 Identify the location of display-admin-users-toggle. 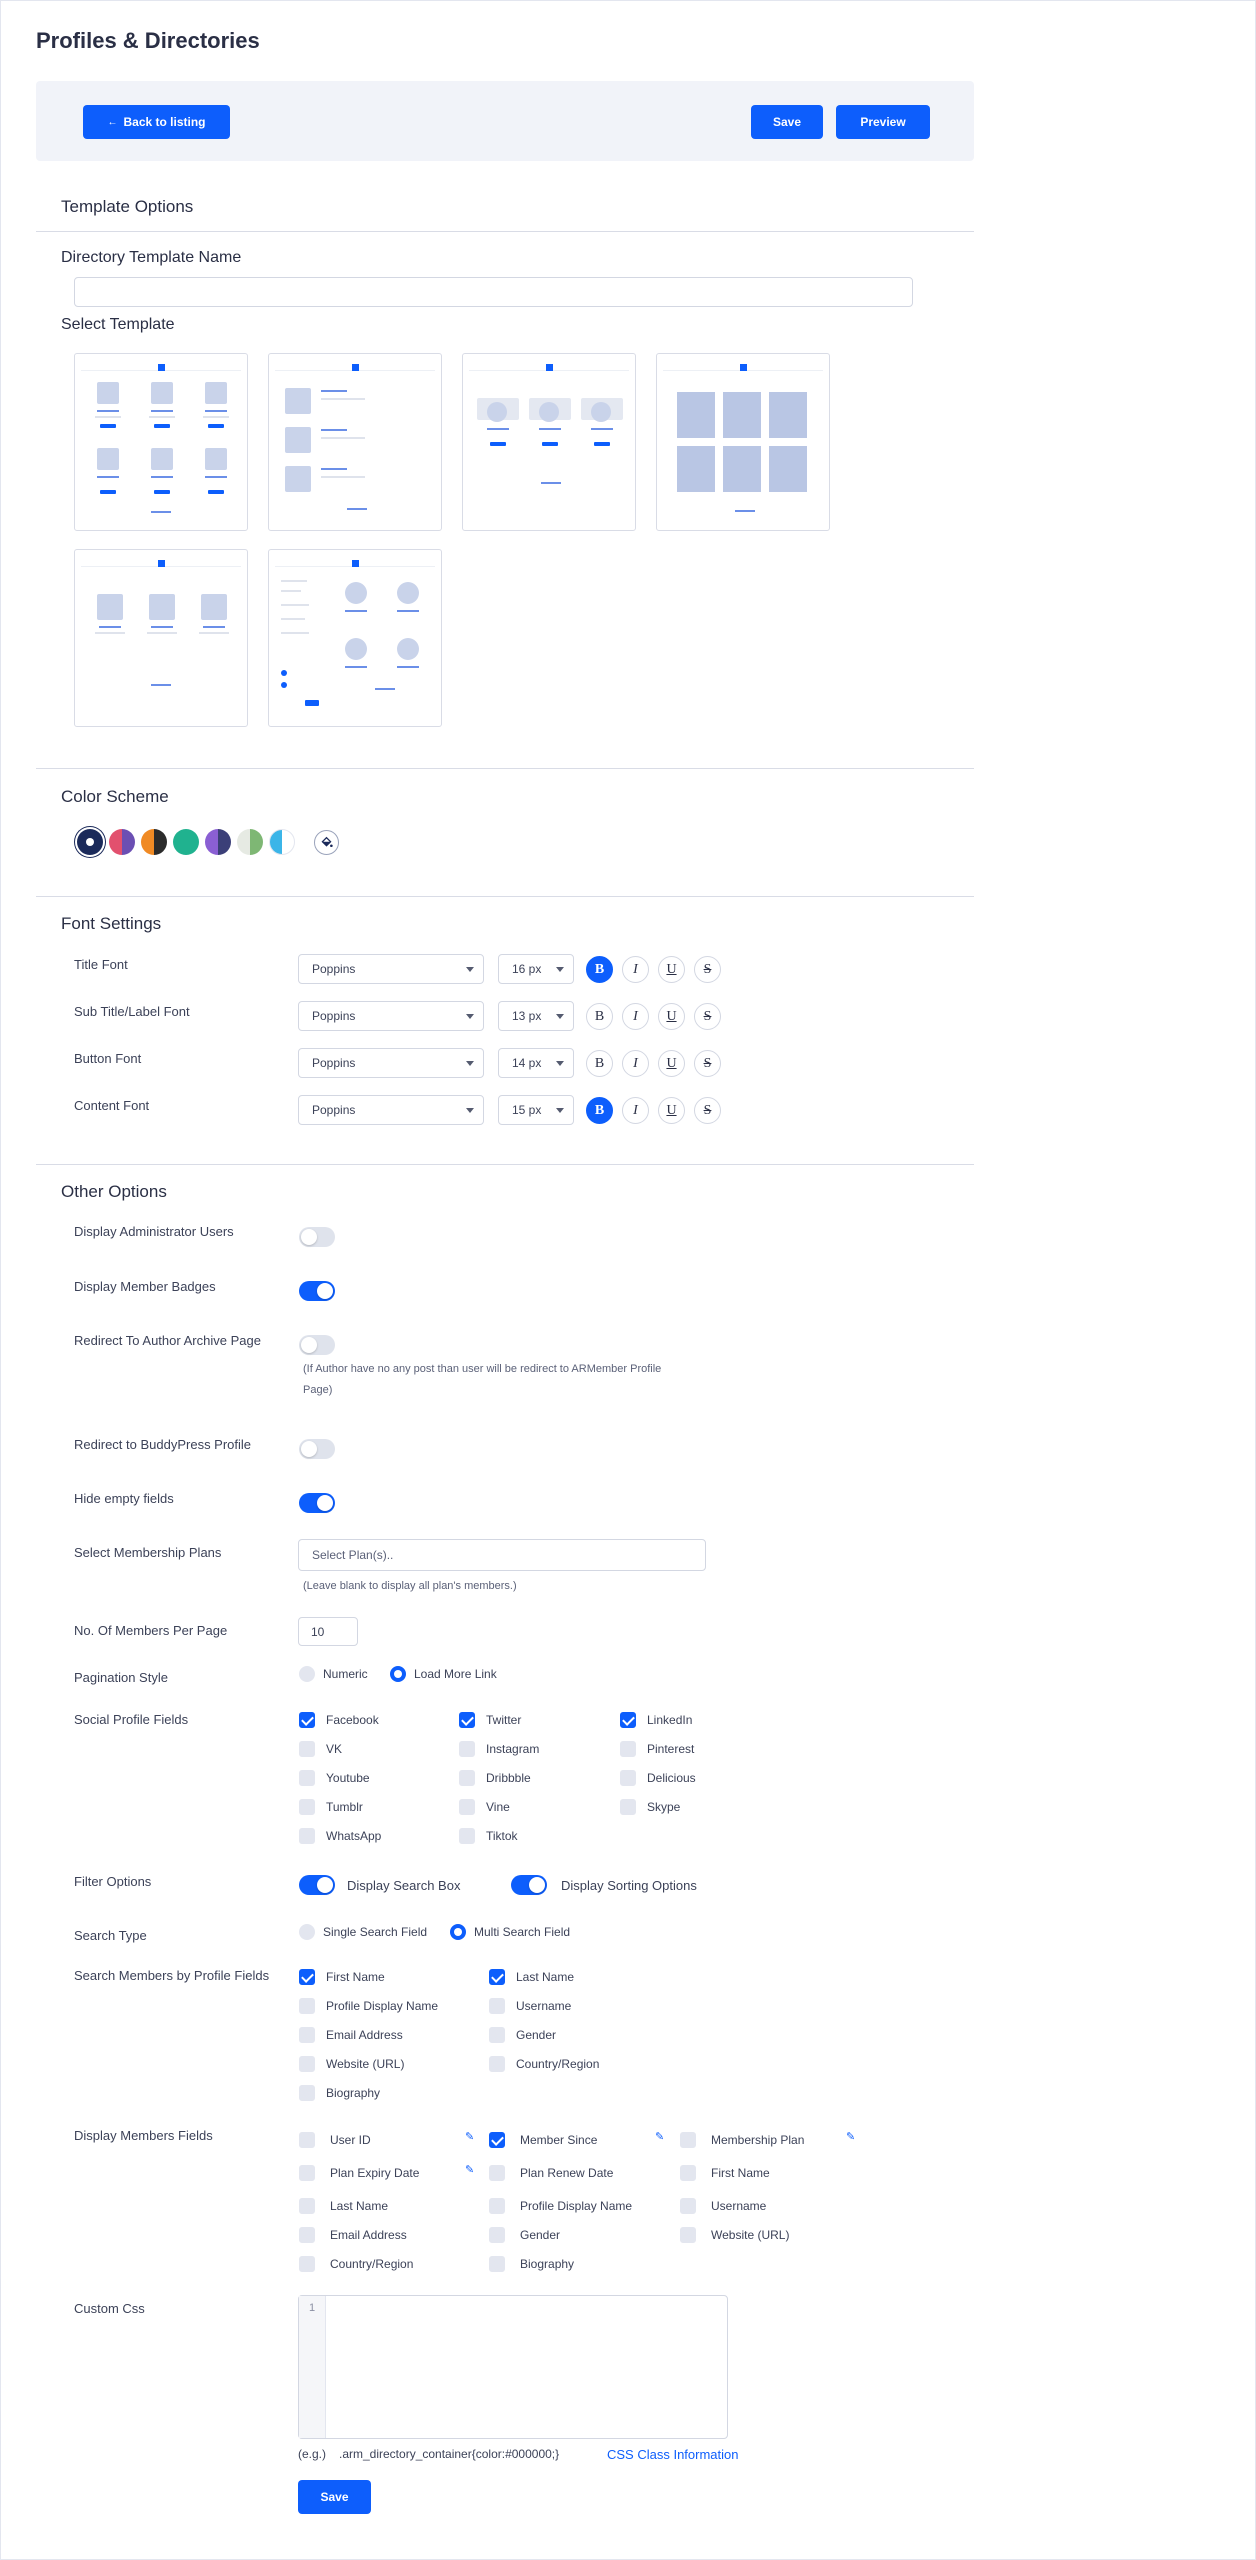
(317, 1237).